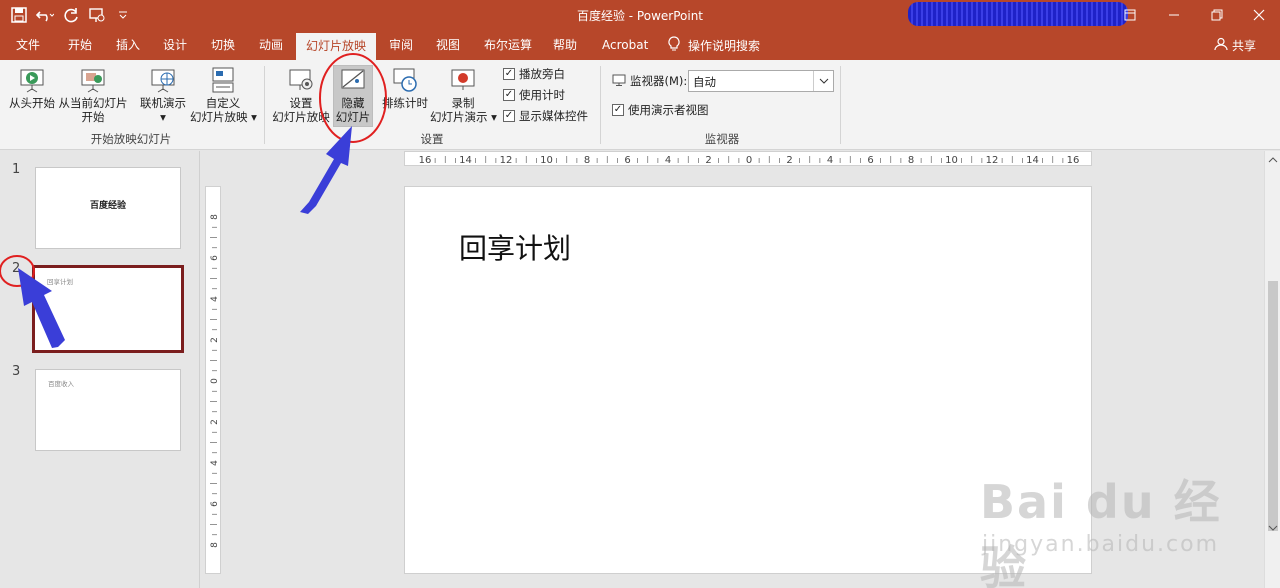 The height and width of the screenshot is (588, 1280). I want to click on vertical-scrollbar, so click(1272, 369).